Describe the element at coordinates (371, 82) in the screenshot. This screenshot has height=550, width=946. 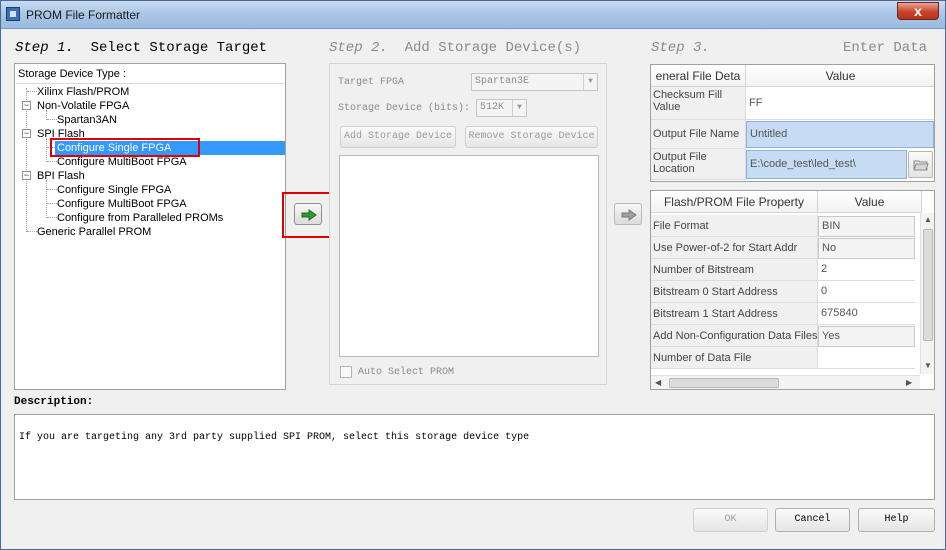
I see `target-fpga-label: Target FPGA` at that location.